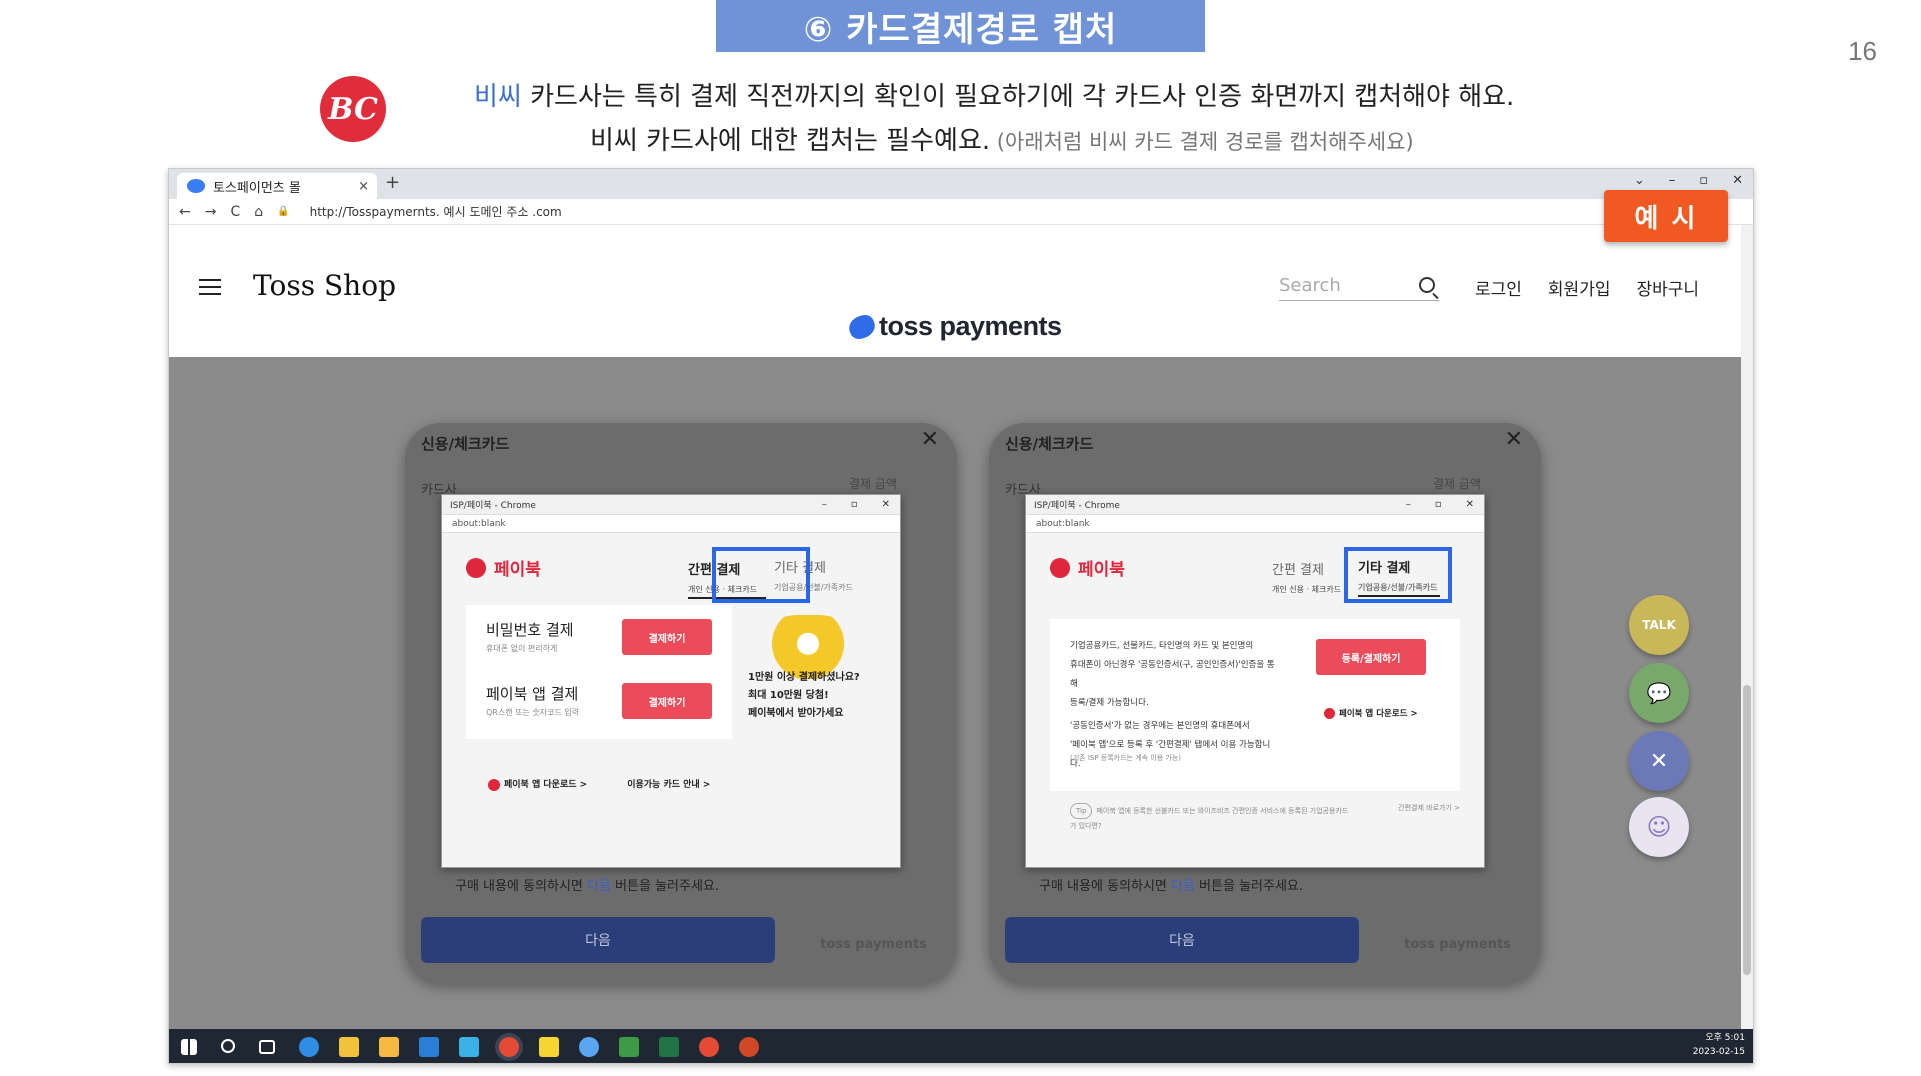 This screenshot has width=1921, height=1076. I want to click on nav-cart: 장바구니, so click(1667, 287).